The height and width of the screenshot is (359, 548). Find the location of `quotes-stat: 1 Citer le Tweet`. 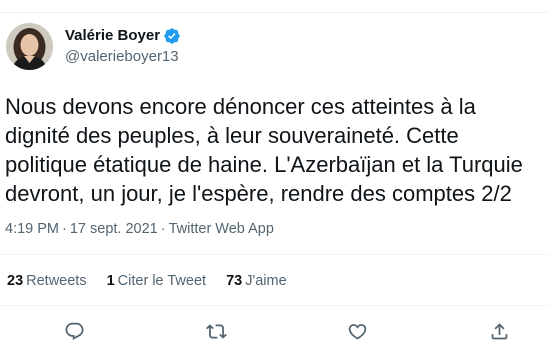

quotes-stat: 1 Citer le Tweet is located at coordinates (156, 281).